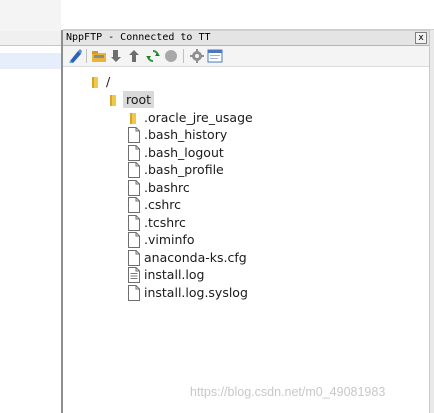 This screenshot has width=434, height=413. What do you see at coordinates (196, 292) in the screenshot?
I see `tree-node-label: install.log.syslog` at bounding box center [196, 292].